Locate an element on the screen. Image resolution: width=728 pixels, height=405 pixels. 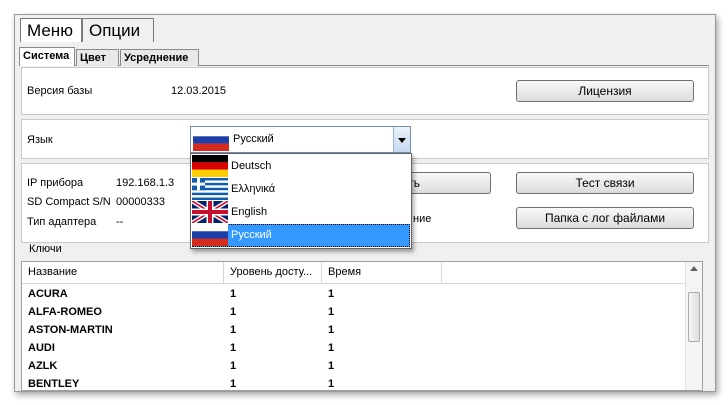
menu-tab-menu: Меню is located at coordinates (51, 30).